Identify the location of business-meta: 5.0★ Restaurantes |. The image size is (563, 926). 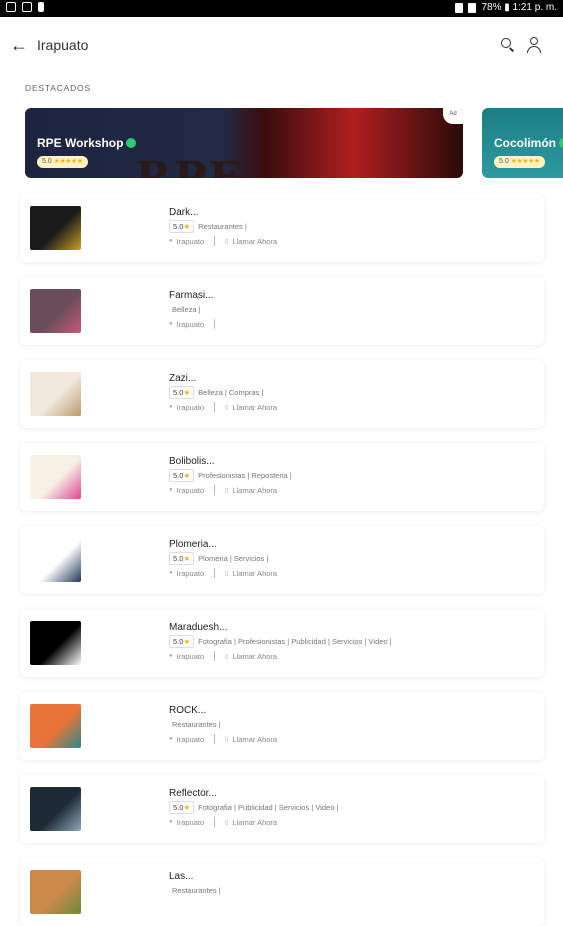
(208, 226).